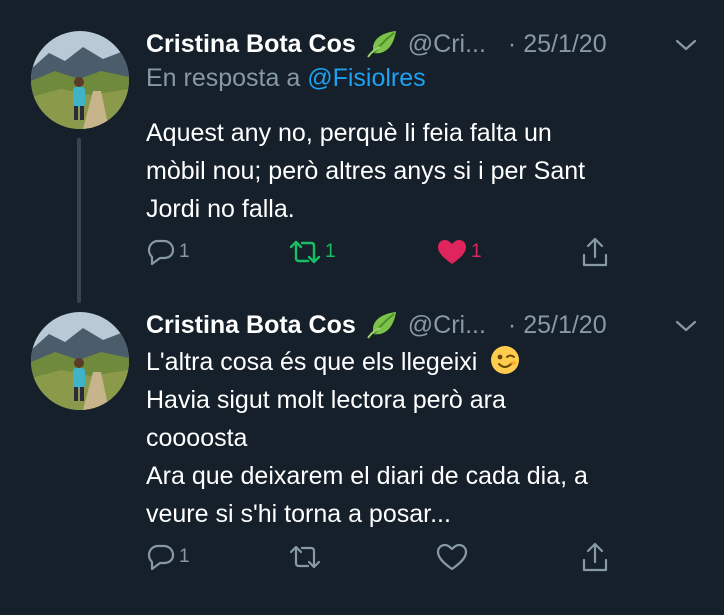 The height and width of the screenshot is (615, 724). What do you see at coordinates (220, 209) in the screenshot?
I see `tweet-text-line: Jordi no falla.` at bounding box center [220, 209].